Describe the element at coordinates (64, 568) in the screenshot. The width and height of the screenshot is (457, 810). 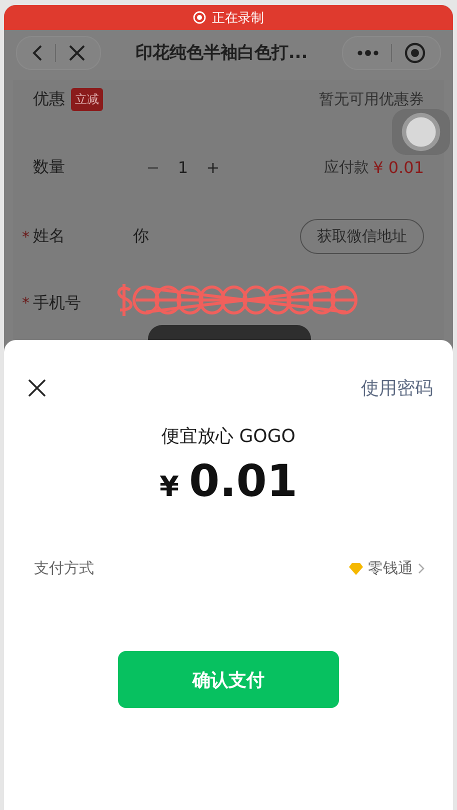
I see `payment-method-label: 支付方式` at that location.